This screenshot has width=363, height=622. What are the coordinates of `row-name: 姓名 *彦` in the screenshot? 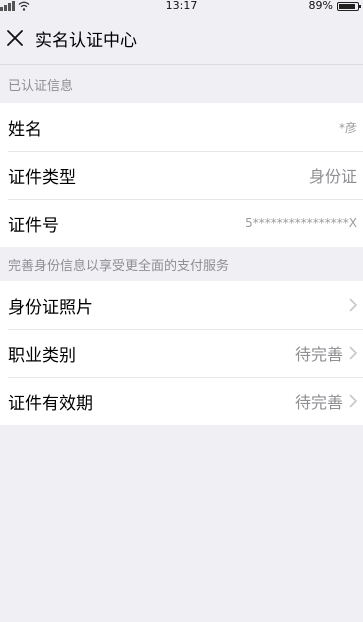 It's located at (181, 127).